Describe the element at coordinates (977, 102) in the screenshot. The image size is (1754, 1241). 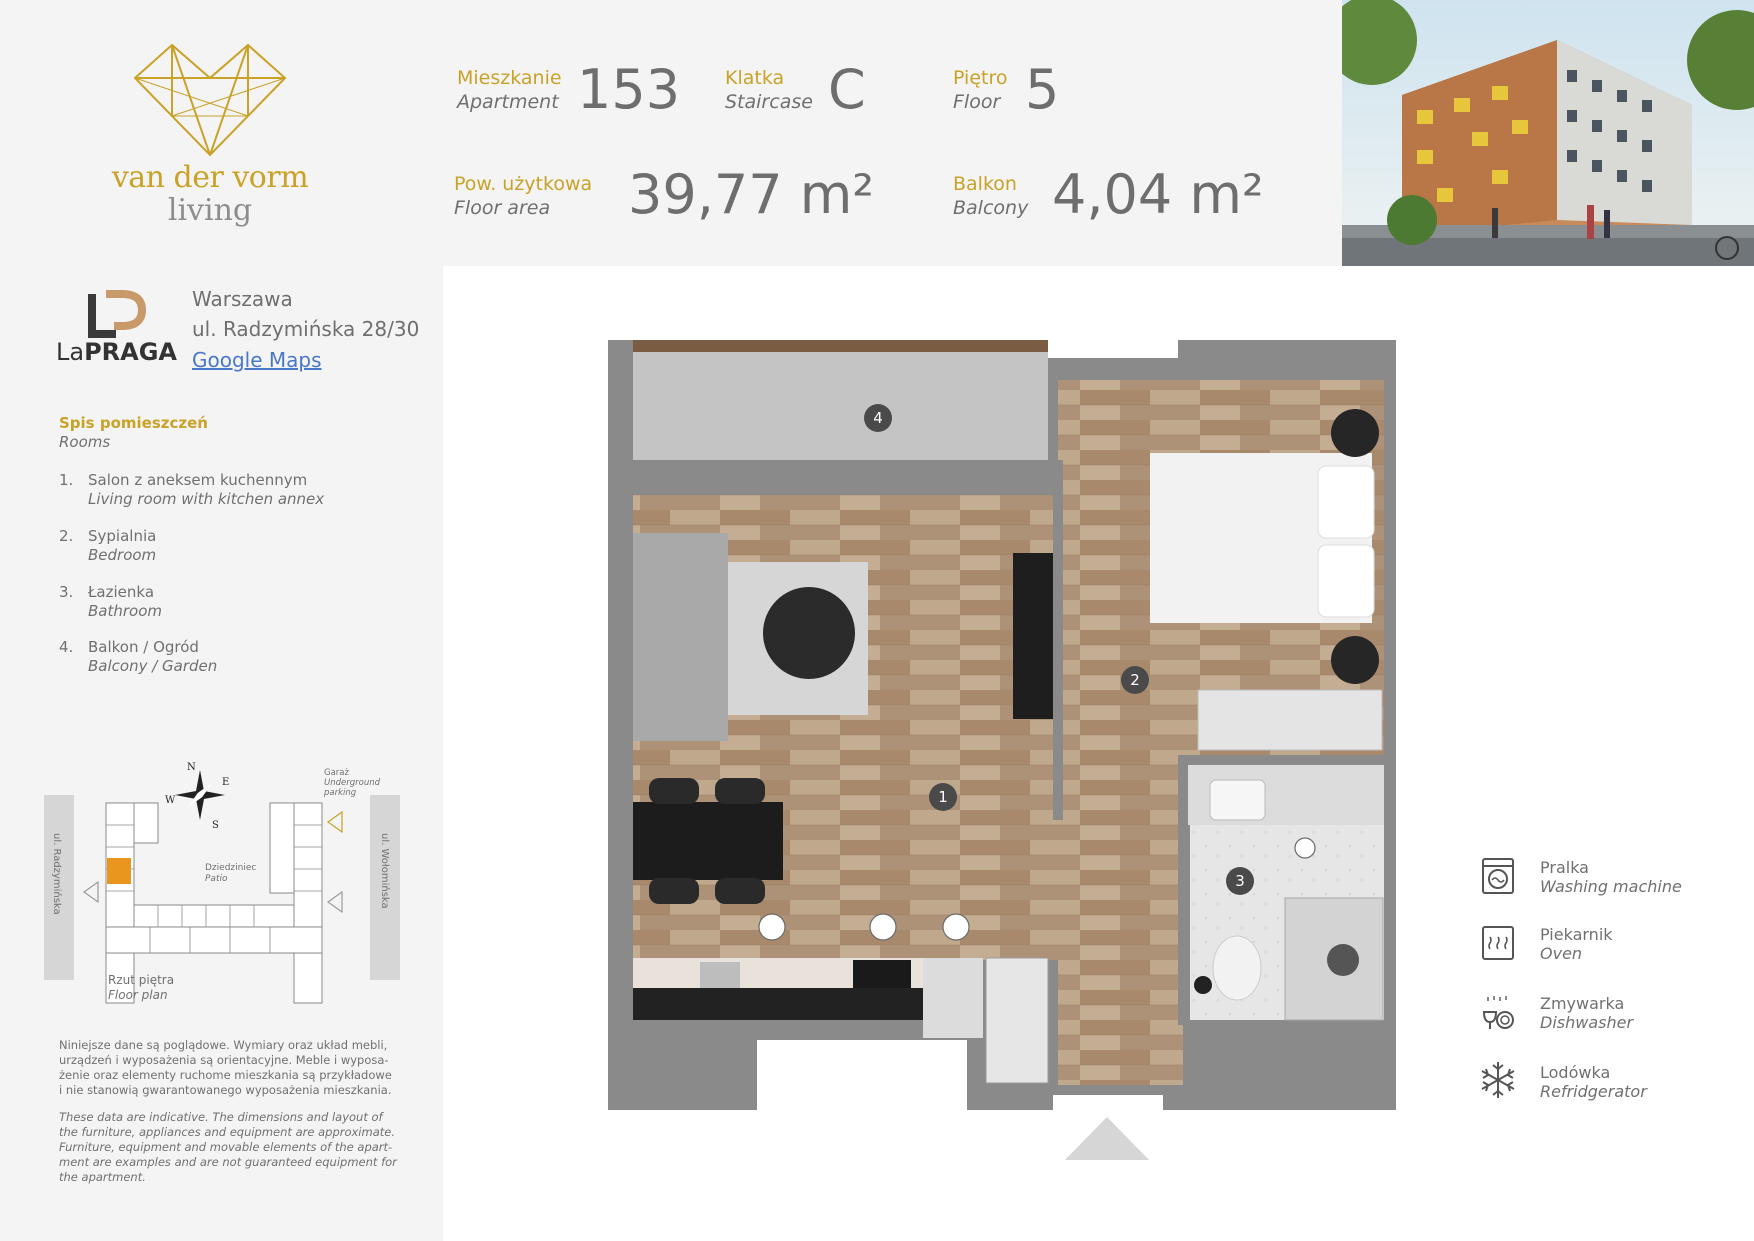
I see `floor-sub: Floor` at that location.